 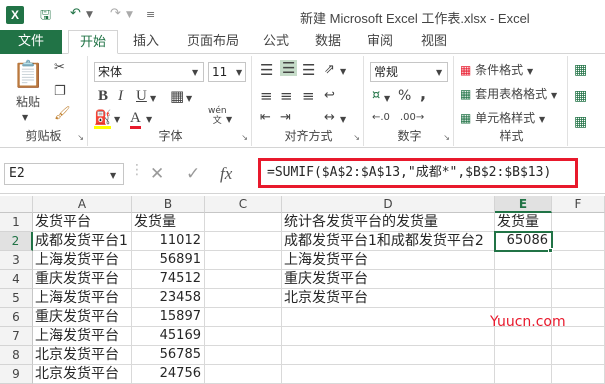 What do you see at coordinates (129, 15) in the screenshot?
I see `redo-dropdown-icon: ▼` at bounding box center [129, 15].